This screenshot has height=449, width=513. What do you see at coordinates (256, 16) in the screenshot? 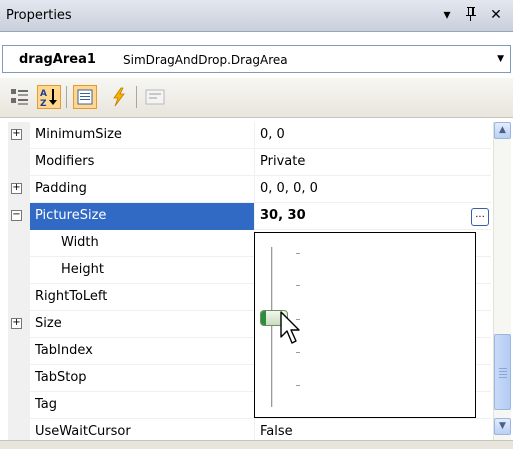
I see `properties-titlebar: Properties ▾ ✕` at bounding box center [256, 16].